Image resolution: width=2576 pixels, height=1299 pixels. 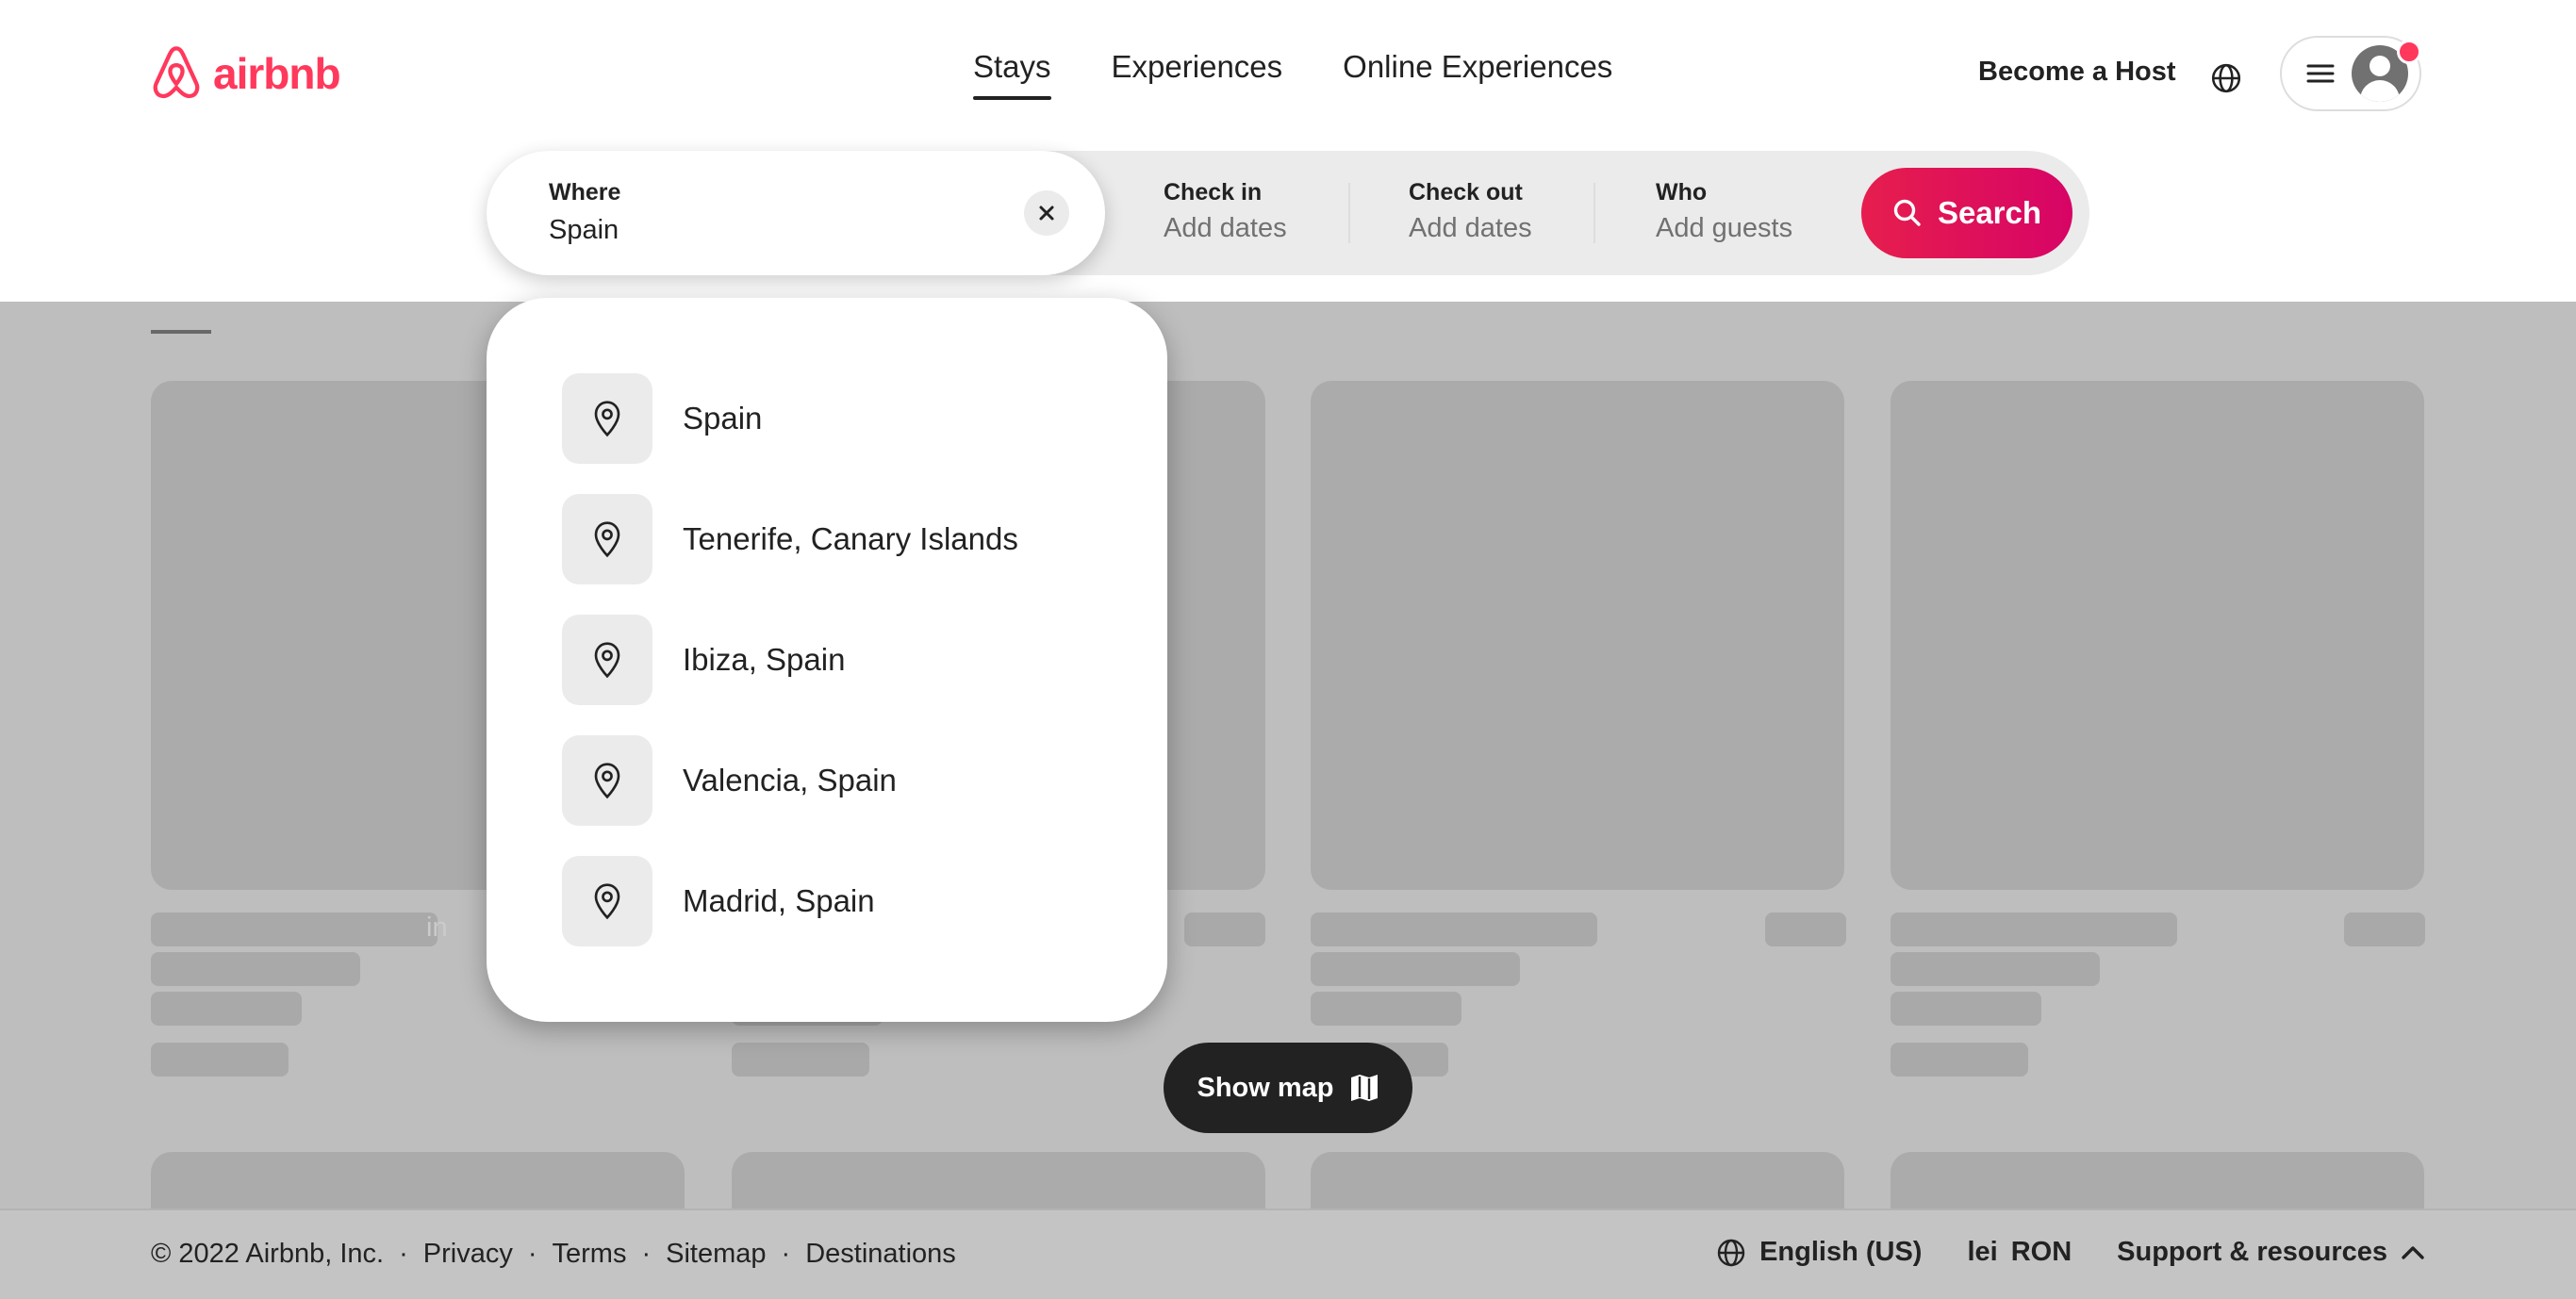 What do you see at coordinates (1364, 1088) in the screenshot?
I see `map-icon` at bounding box center [1364, 1088].